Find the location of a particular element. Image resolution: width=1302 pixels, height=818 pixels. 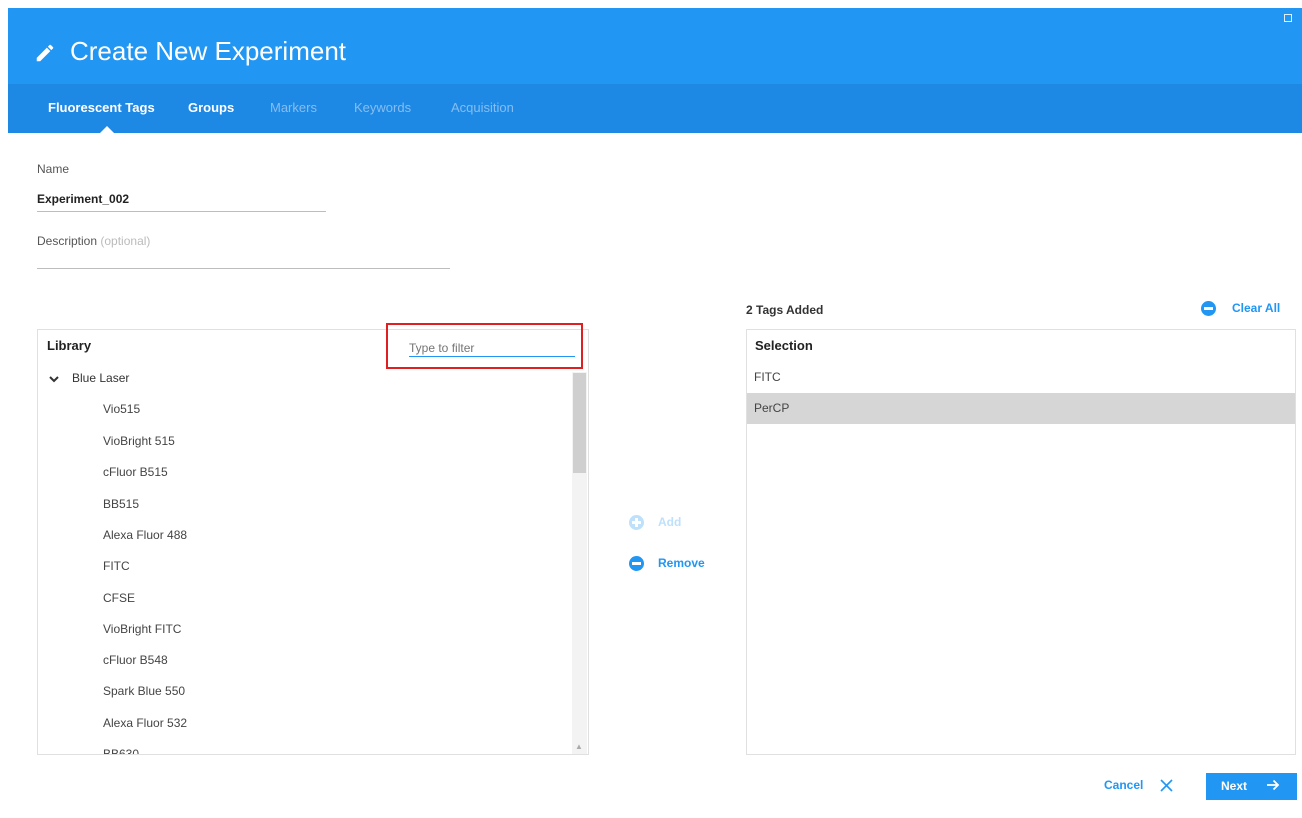

tags-added-count: 2 Tags Added is located at coordinates (785, 310).